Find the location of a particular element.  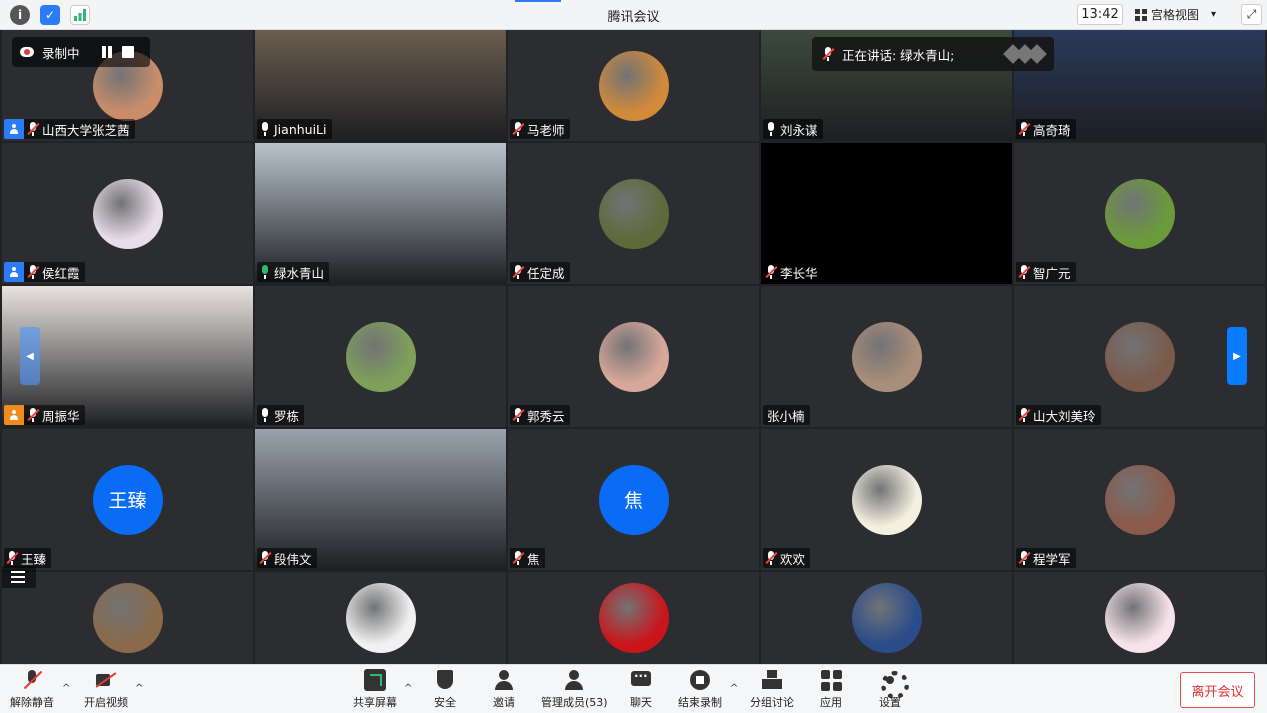

participant-tile: 郭秀云 is located at coordinates (633, 356).